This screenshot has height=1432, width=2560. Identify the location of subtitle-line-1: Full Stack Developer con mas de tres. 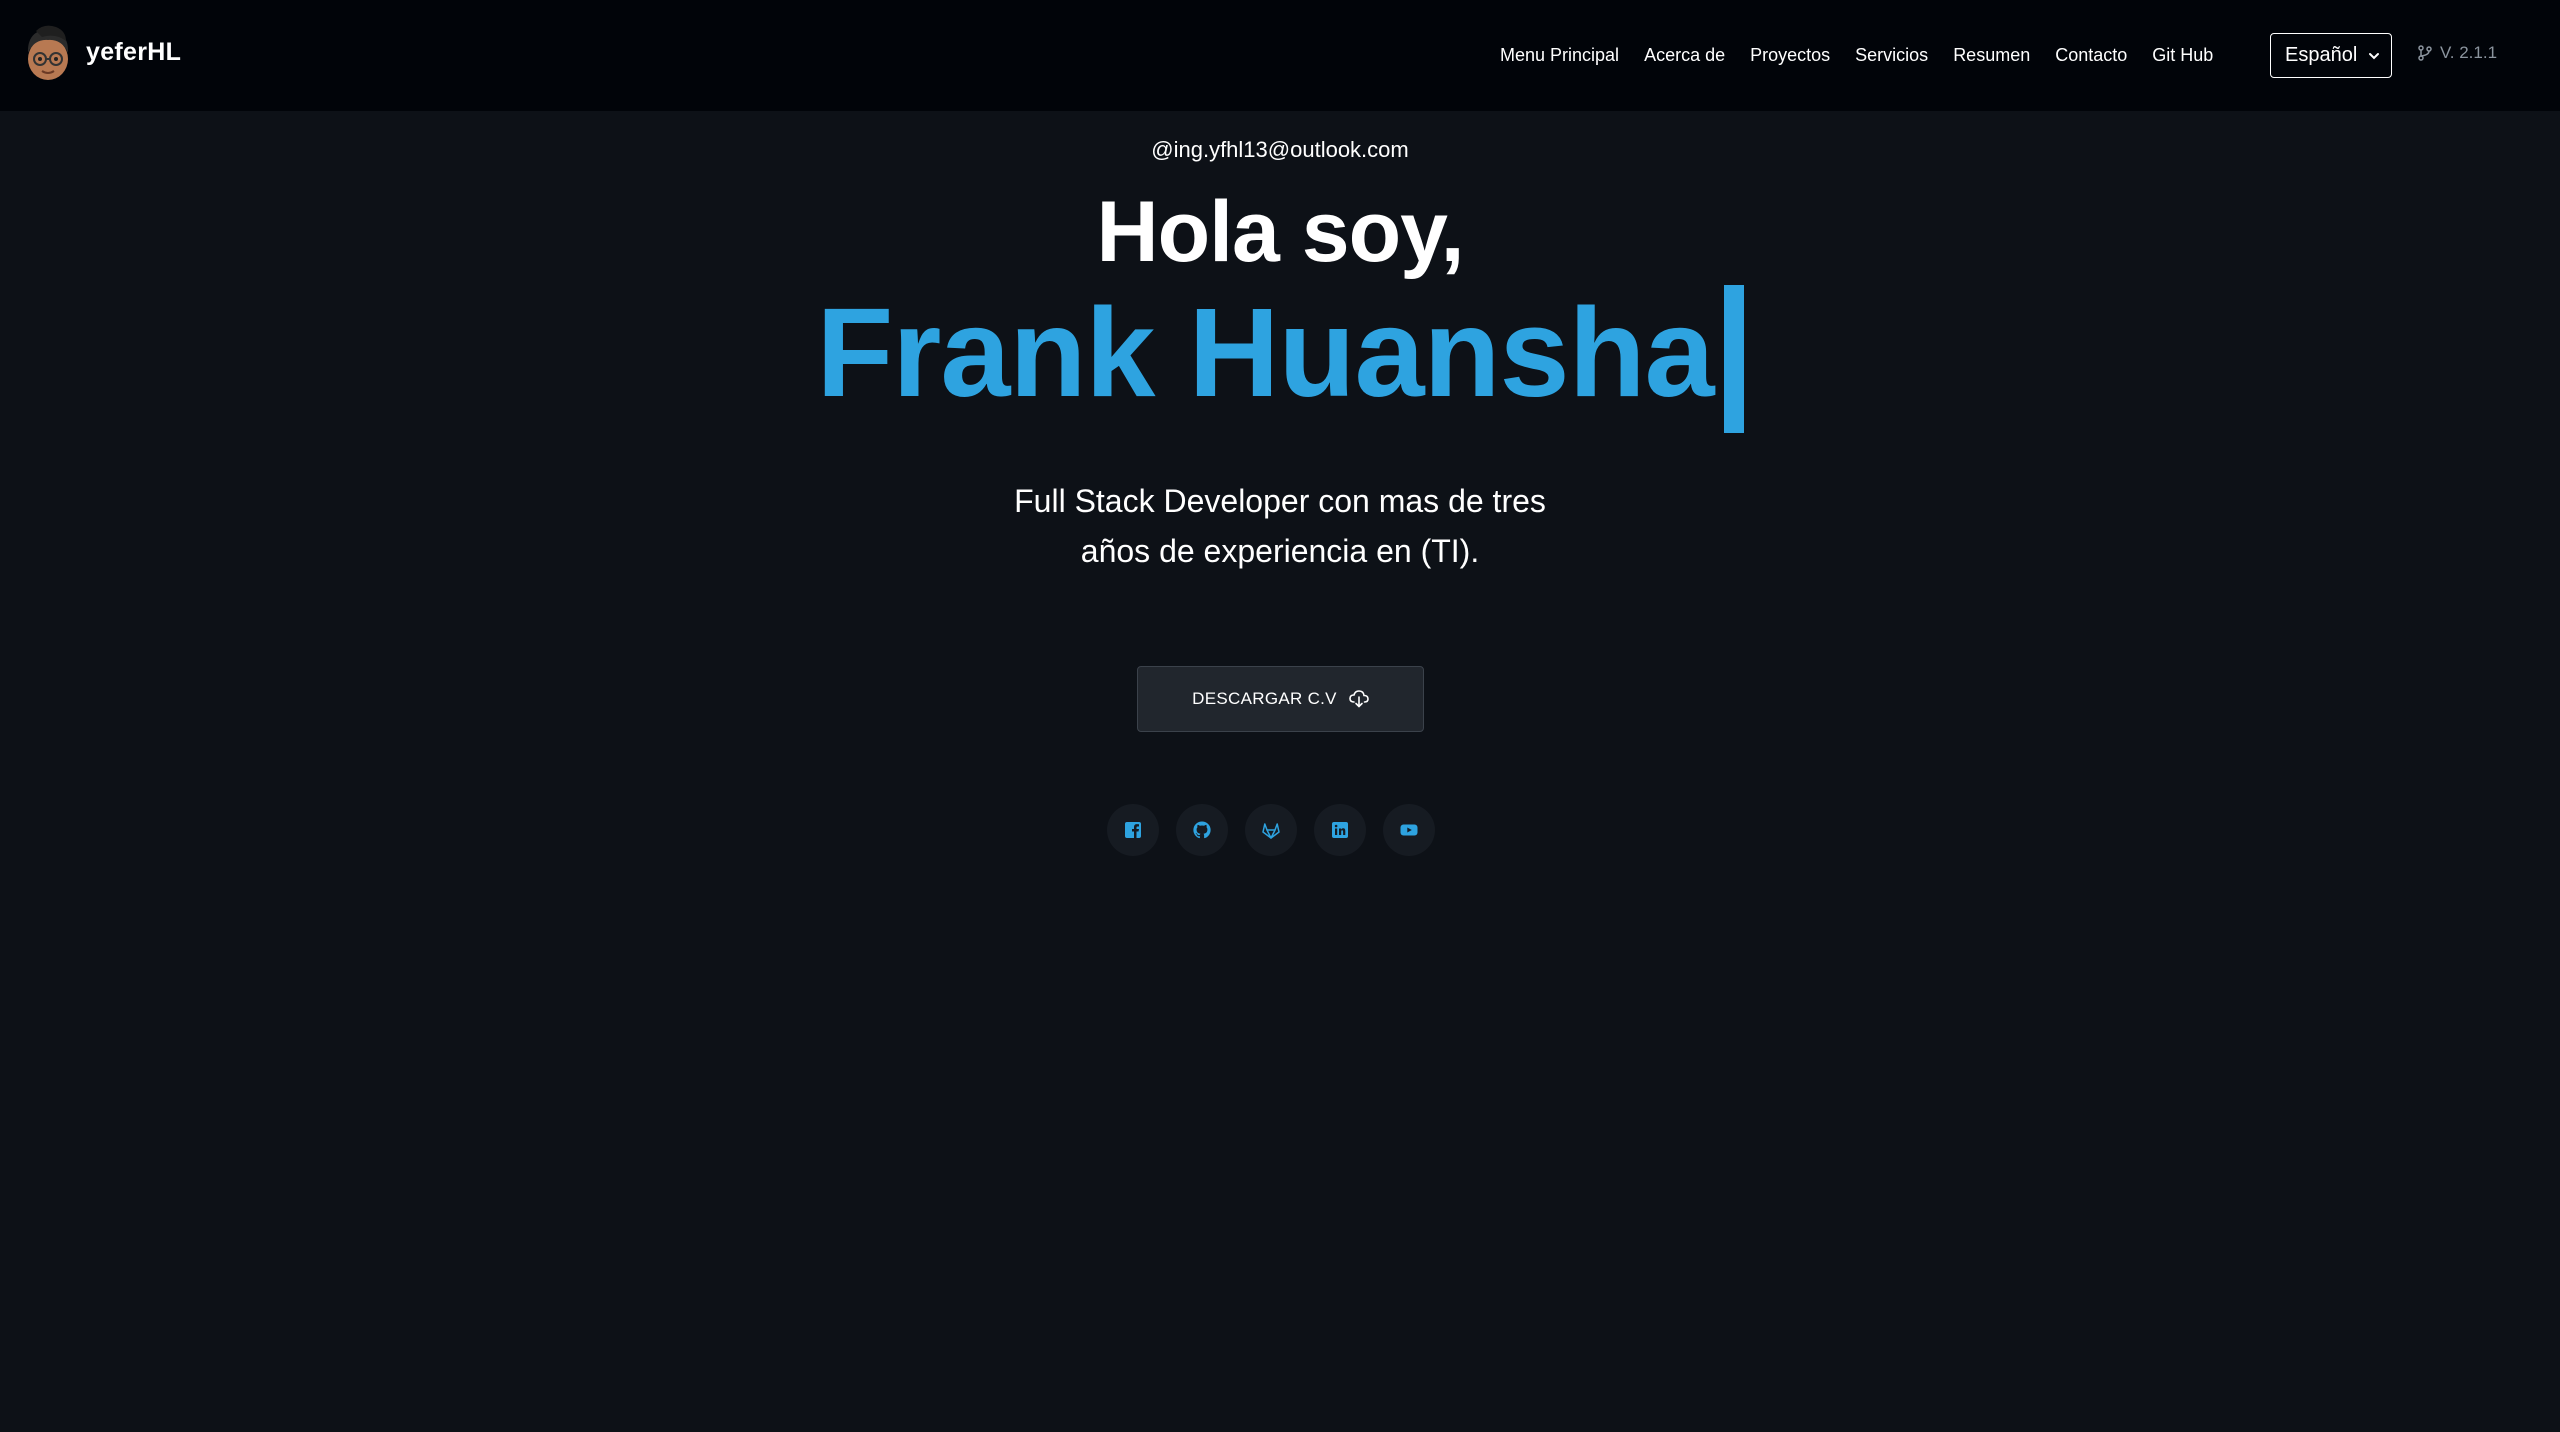
(1280, 501).